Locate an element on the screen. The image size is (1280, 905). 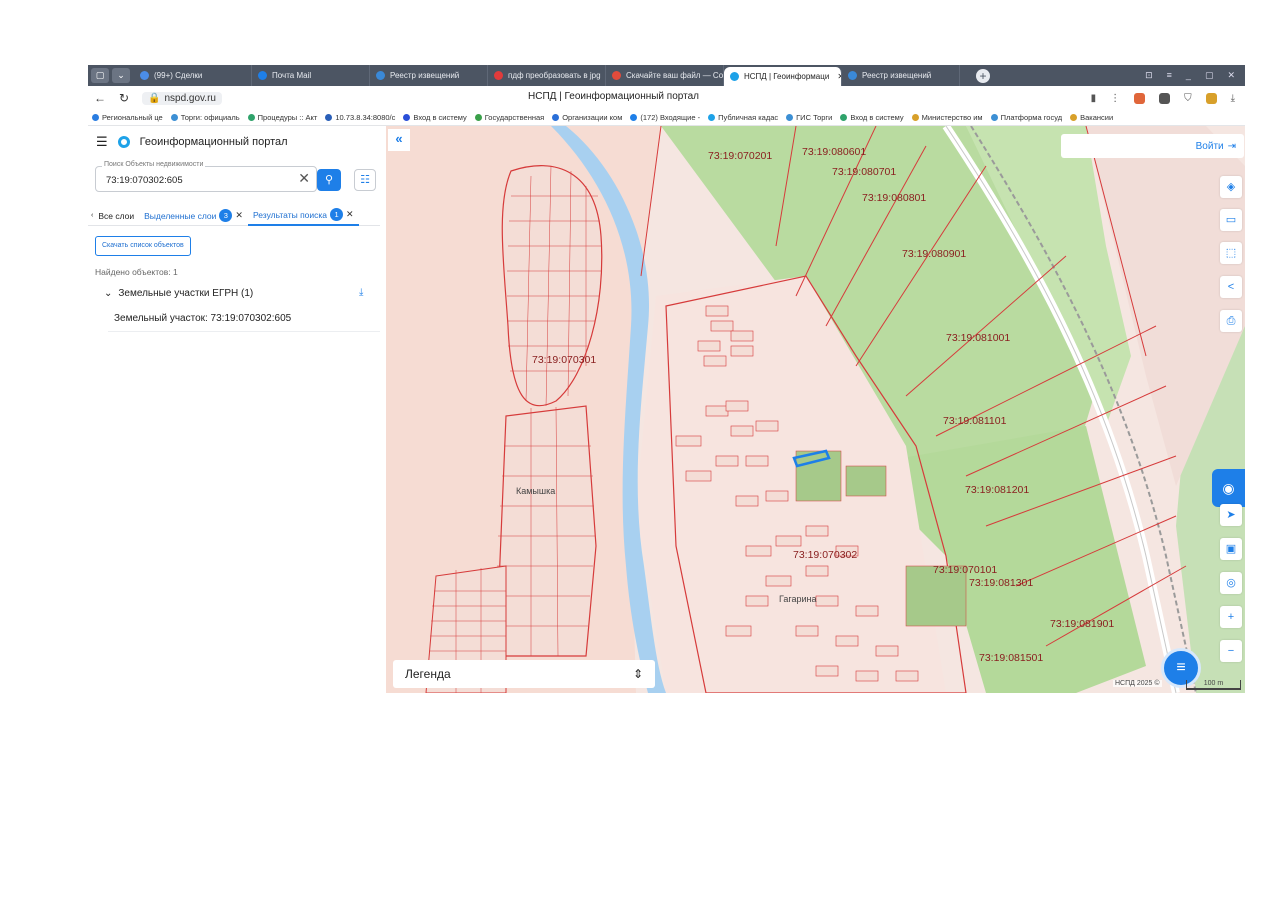
tab-label: Все слои is located at coordinates (116, 215).